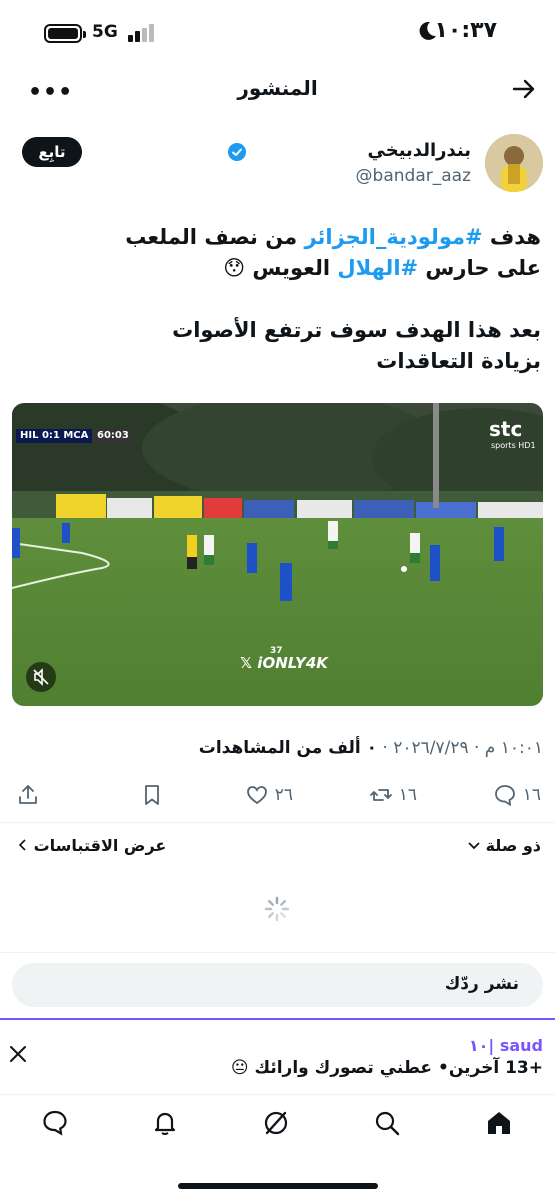 This screenshot has height=1200, width=555. Describe the element at coordinates (280, 268) in the screenshot. I see `tweet-line2-post: العويس 😯` at that location.